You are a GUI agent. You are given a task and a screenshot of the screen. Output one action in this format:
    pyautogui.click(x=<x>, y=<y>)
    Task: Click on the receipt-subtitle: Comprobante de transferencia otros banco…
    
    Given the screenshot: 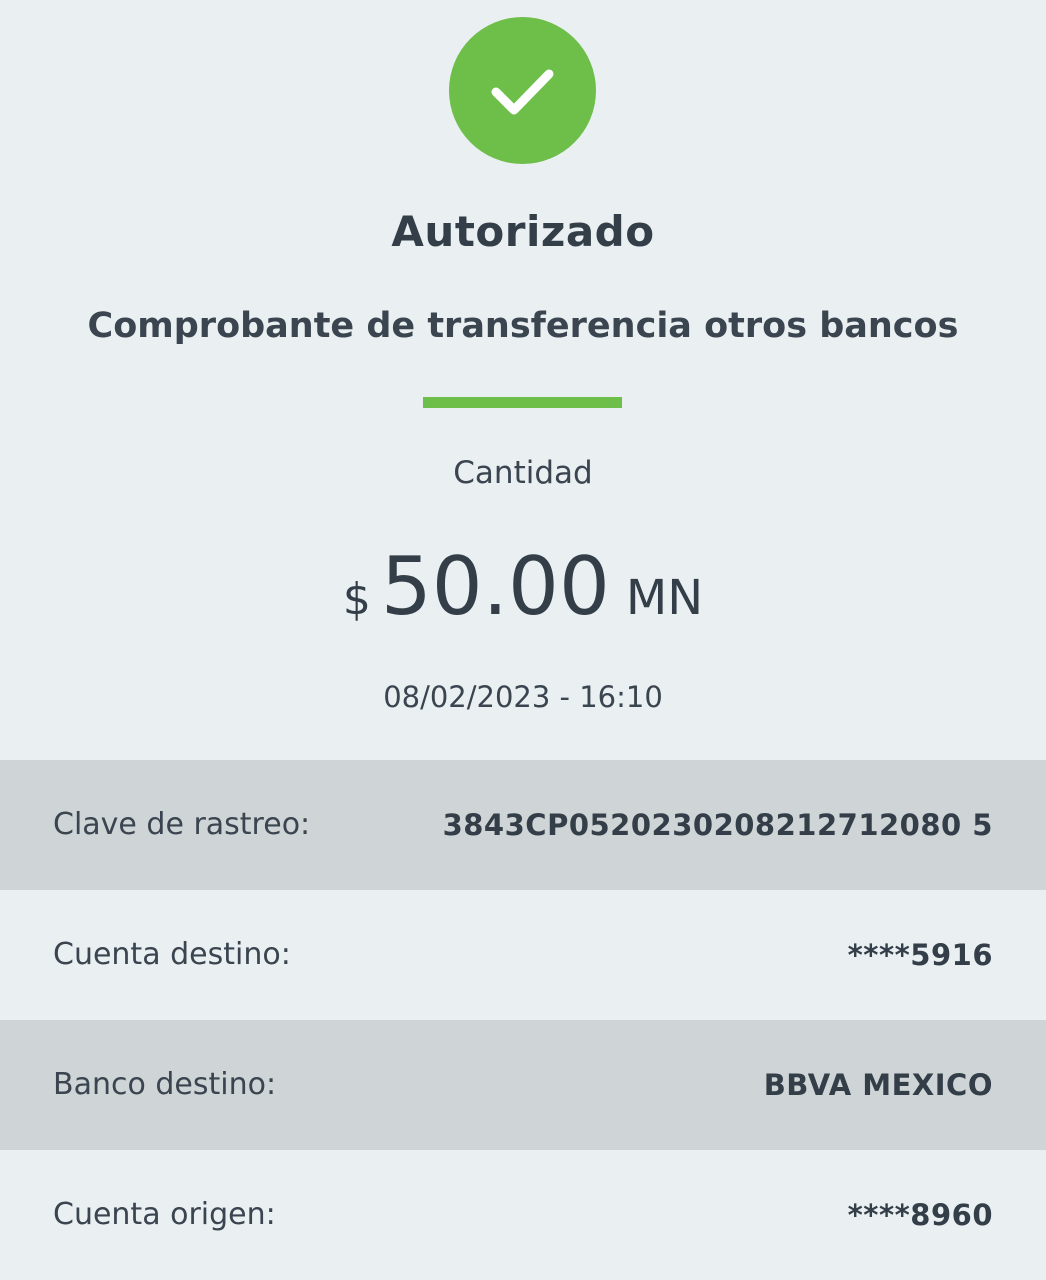 What is the action you would take?
    pyautogui.click(x=523, y=326)
    